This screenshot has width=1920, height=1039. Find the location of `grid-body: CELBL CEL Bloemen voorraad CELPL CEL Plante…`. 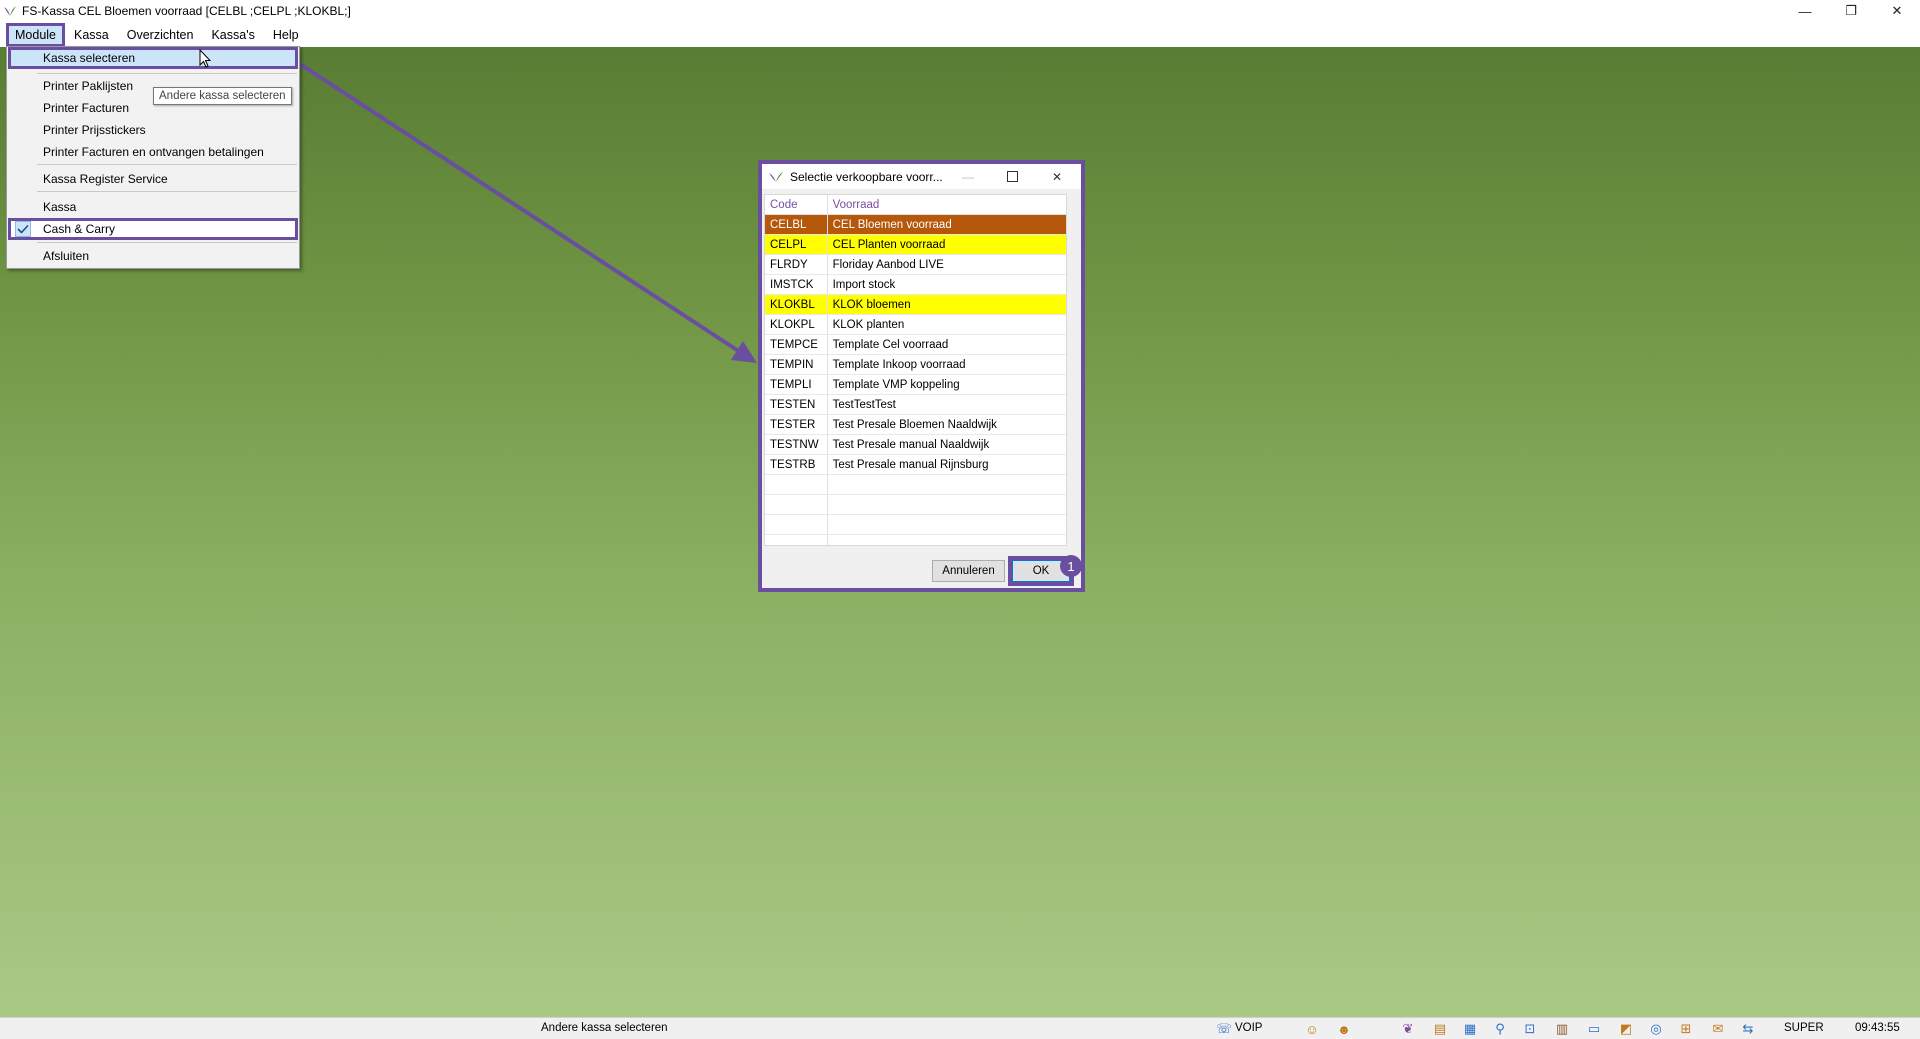

grid-body: CELBL CEL Bloemen voorraad CELPL CEL Plante… is located at coordinates (915, 380).